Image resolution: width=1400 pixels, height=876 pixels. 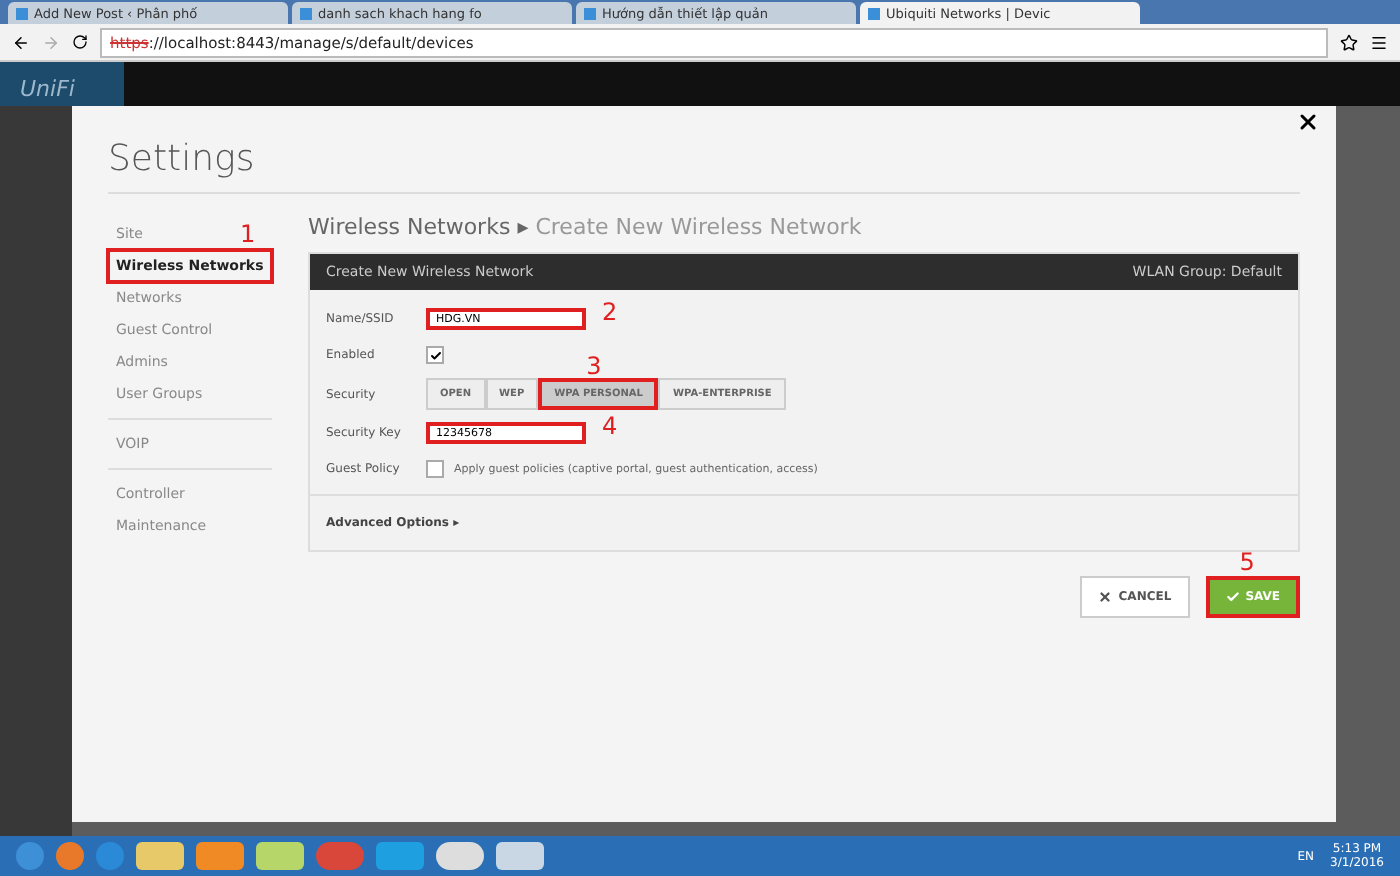 What do you see at coordinates (1308, 122) in the screenshot?
I see `close-button` at bounding box center [1308, 122].